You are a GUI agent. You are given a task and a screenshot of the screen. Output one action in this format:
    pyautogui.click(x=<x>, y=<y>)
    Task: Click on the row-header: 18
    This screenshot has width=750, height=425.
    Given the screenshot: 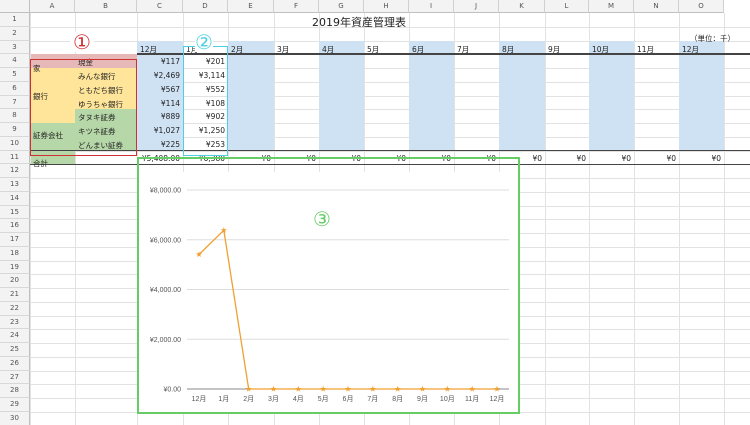 What is the action you would take?
    pyautogui.click(x=15, y=253)
    